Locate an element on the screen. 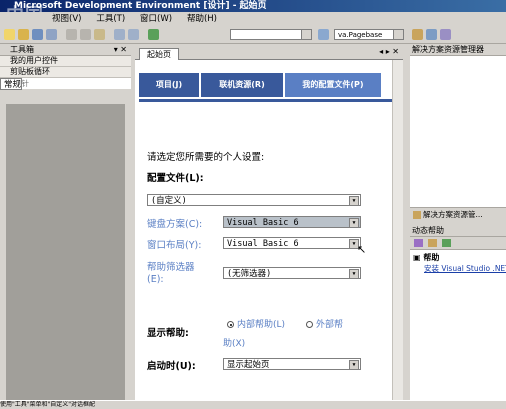 Image resolution: width=506 pixels, height=409 pixels. toolbox-icon is located at coordinates (445, 34).